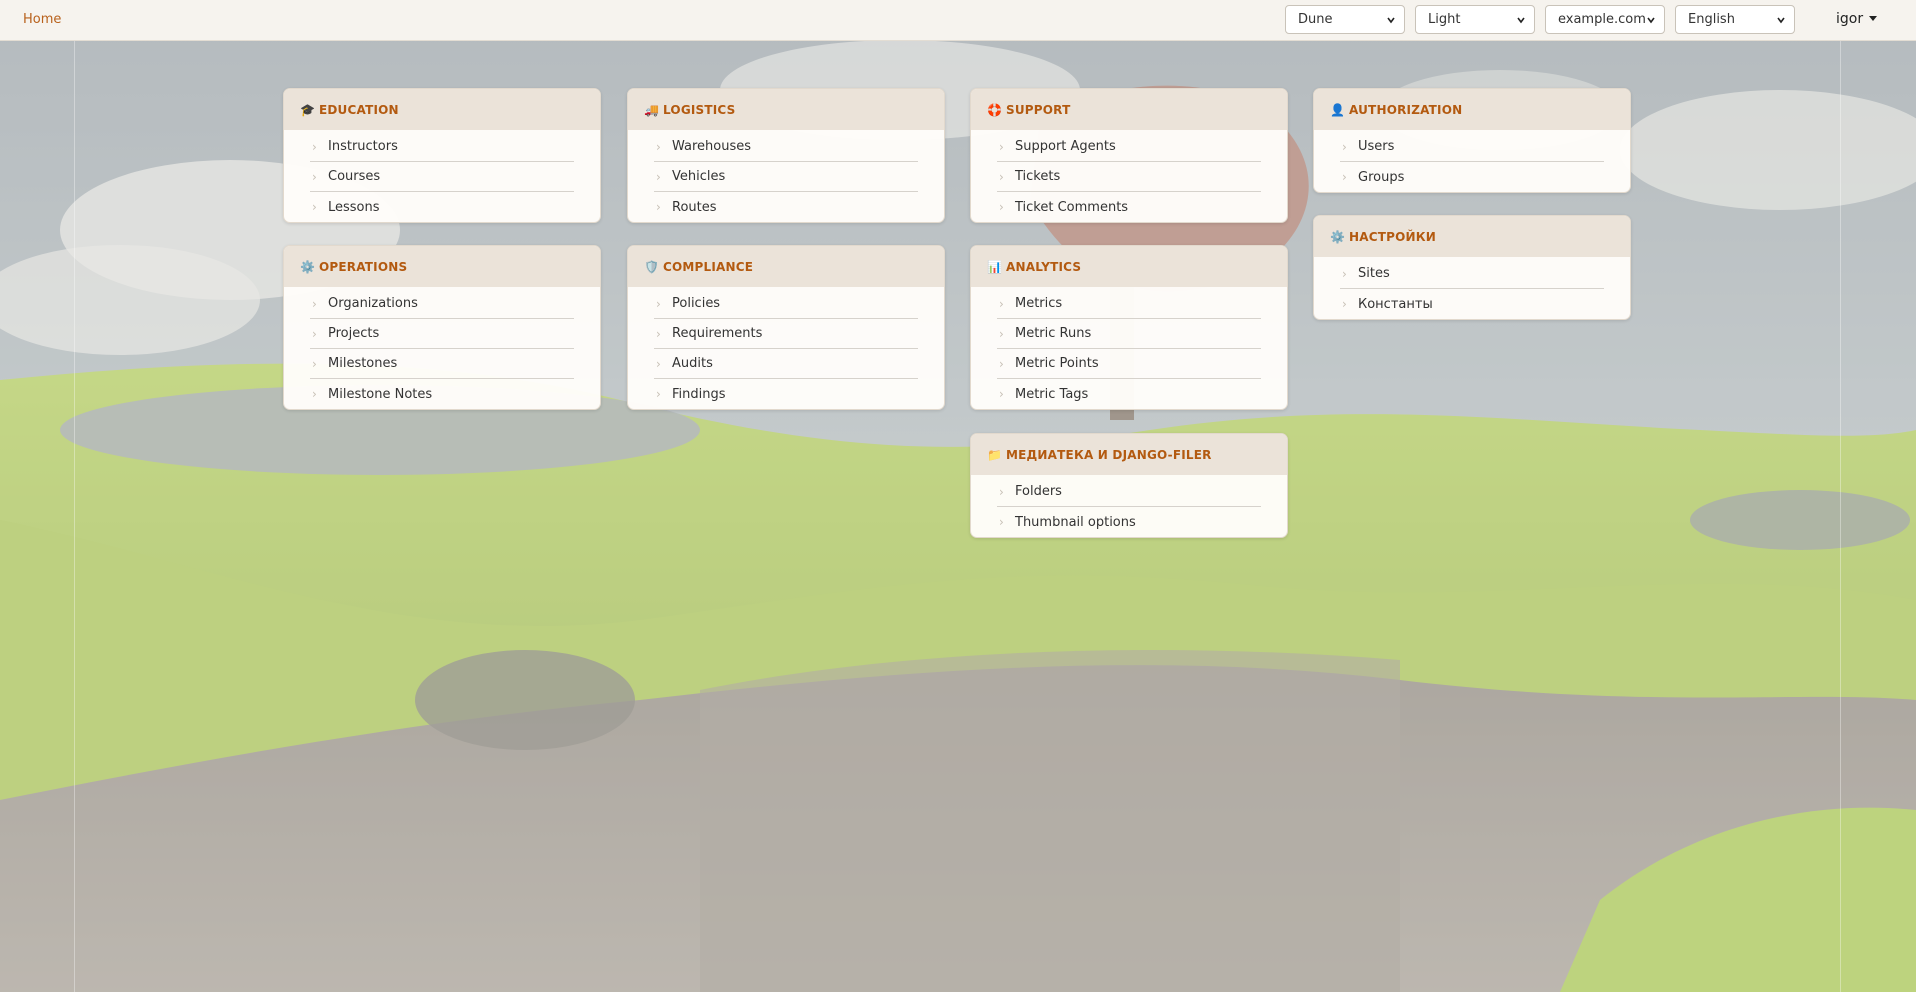 The width and height of the screenshot is (1916, 992). Describe the element at coordinates (442, 177) in the screenshot. I see `module-link-courses: › Courses` at that location.